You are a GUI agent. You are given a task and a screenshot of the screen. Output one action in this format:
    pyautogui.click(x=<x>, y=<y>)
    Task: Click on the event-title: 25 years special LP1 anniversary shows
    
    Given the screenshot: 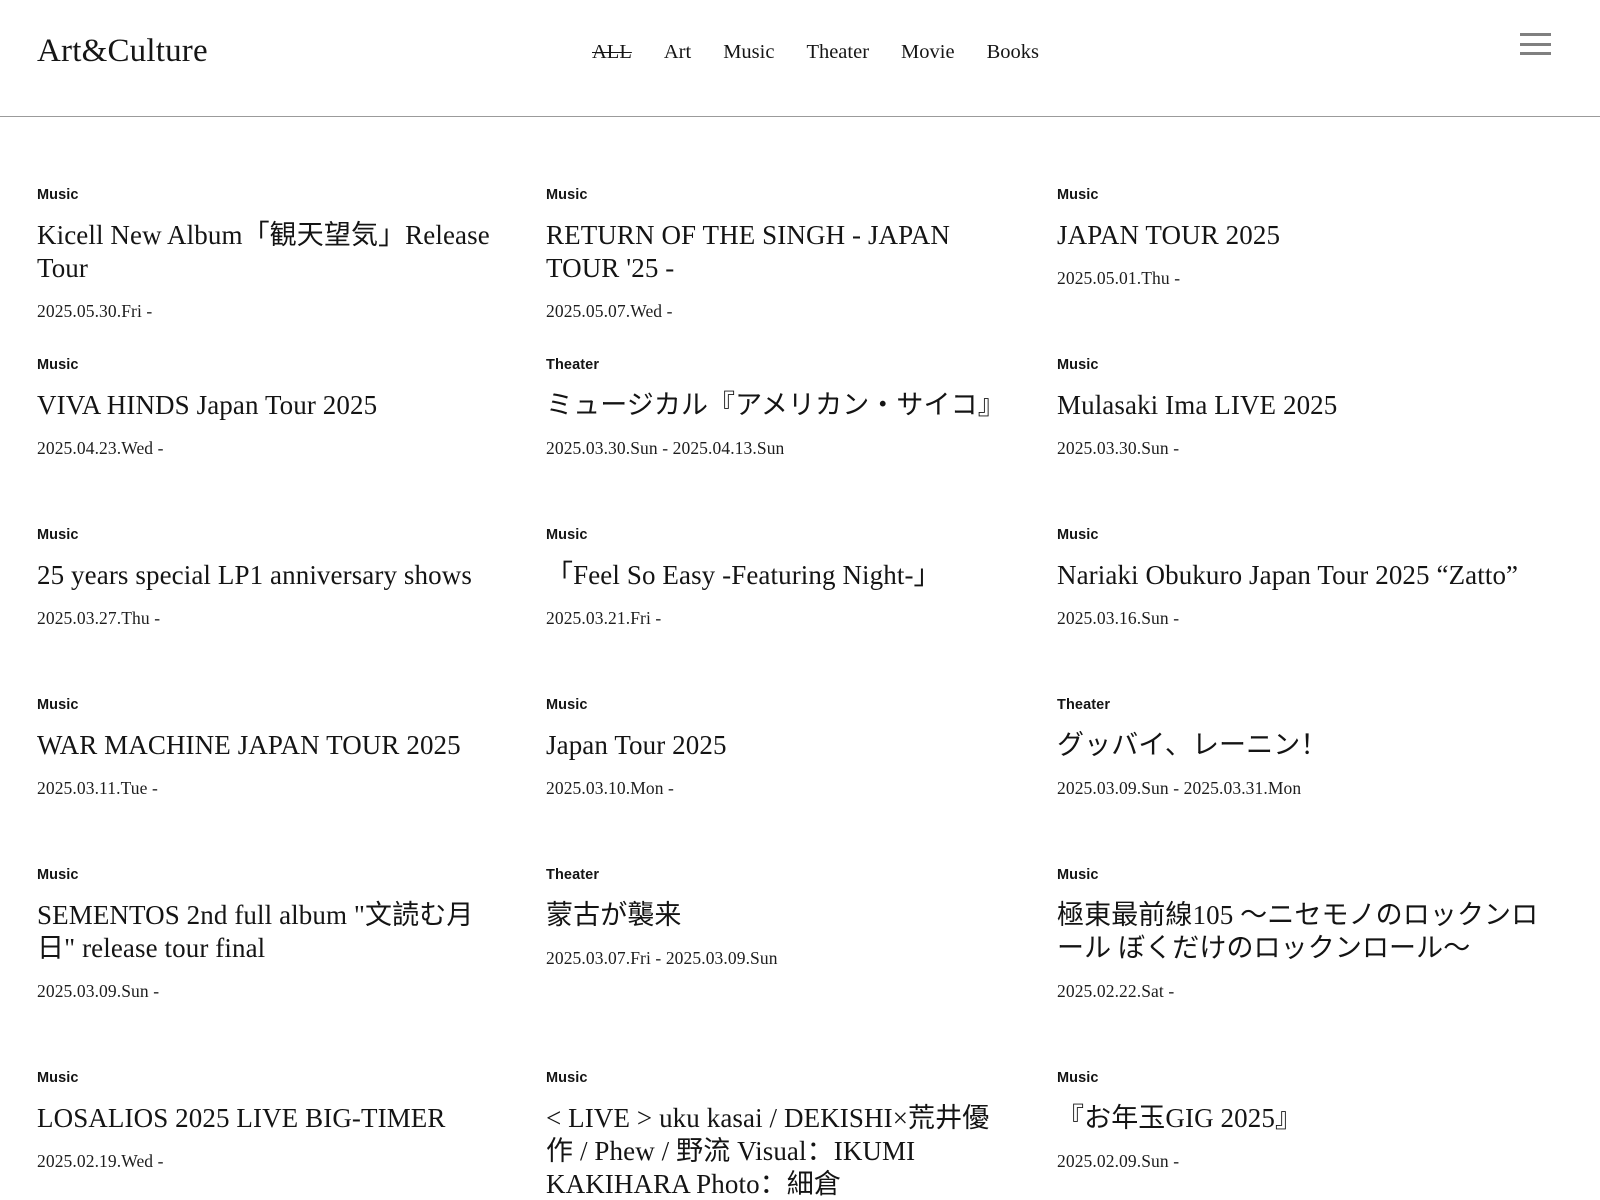 What is the action you would take?
    pyautogui.click(x=254, y=575)
    